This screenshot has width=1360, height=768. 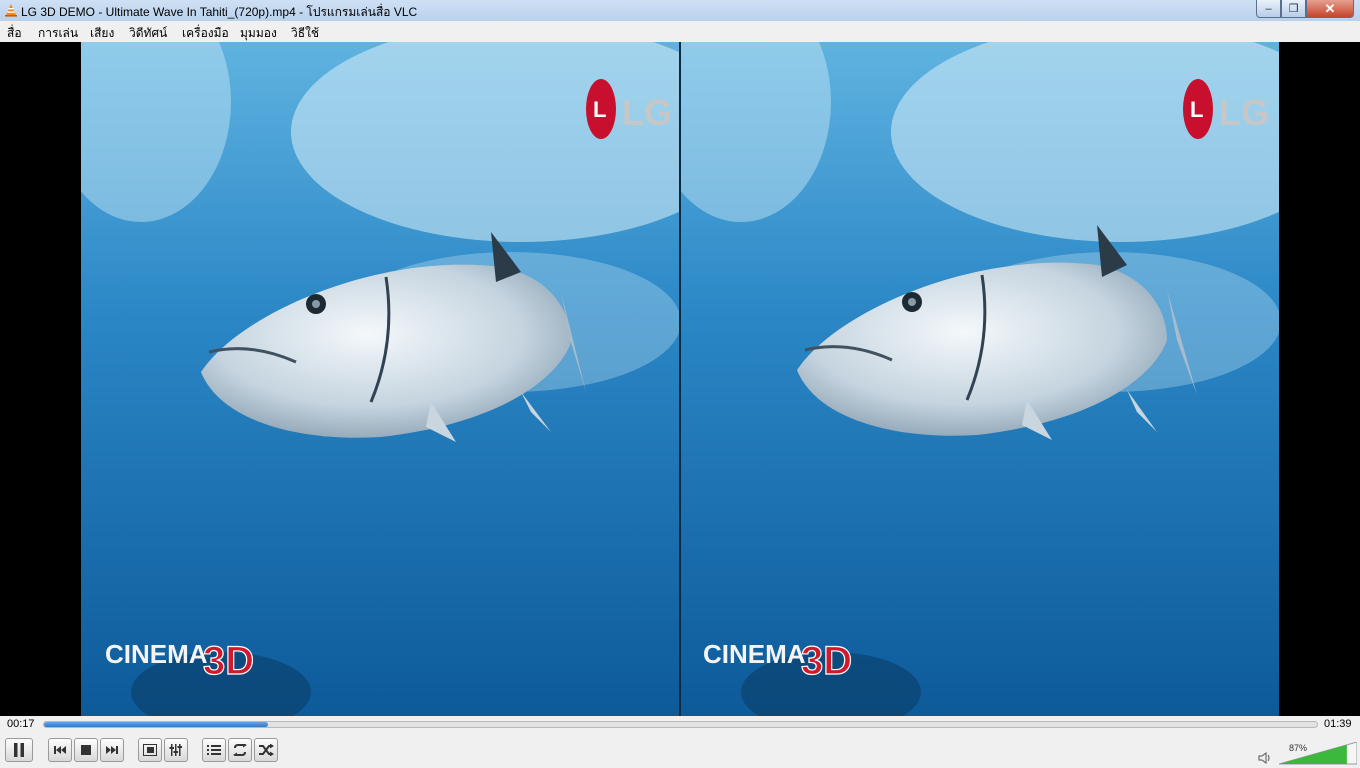 I want to click on next-icon, so click(x=112, y=750).